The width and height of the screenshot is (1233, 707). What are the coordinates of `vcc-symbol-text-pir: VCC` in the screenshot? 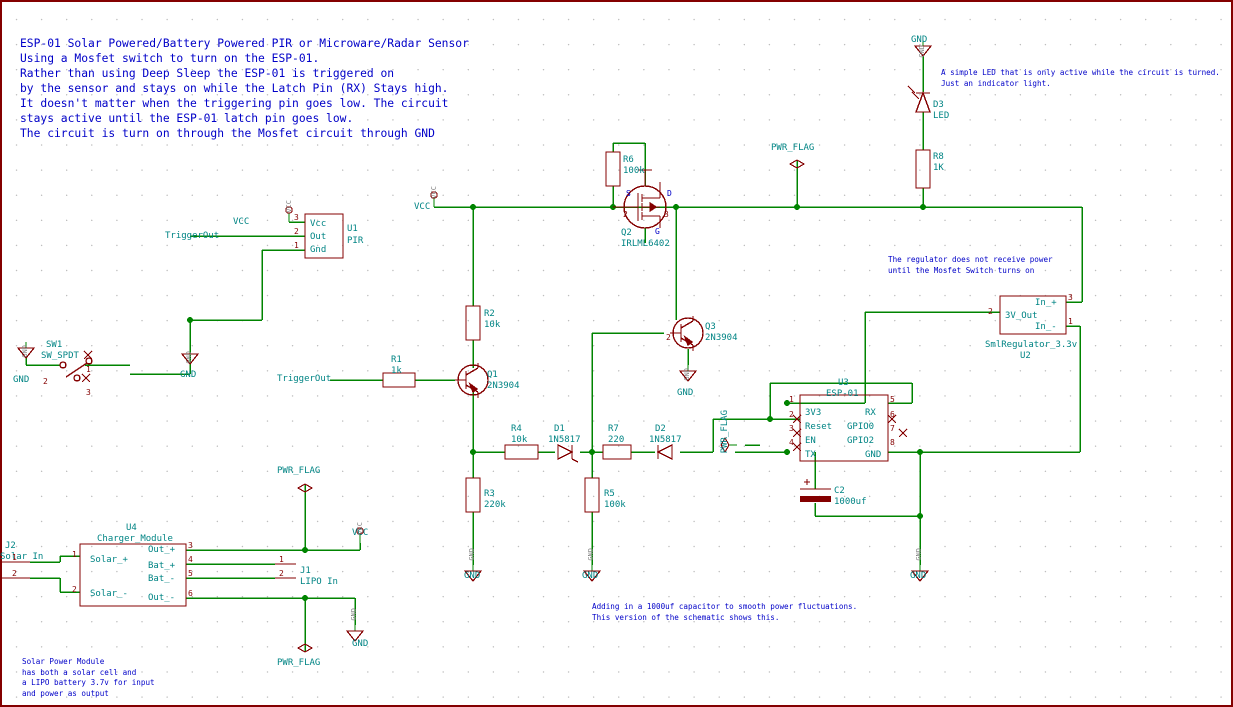 It's located at (289, 206).